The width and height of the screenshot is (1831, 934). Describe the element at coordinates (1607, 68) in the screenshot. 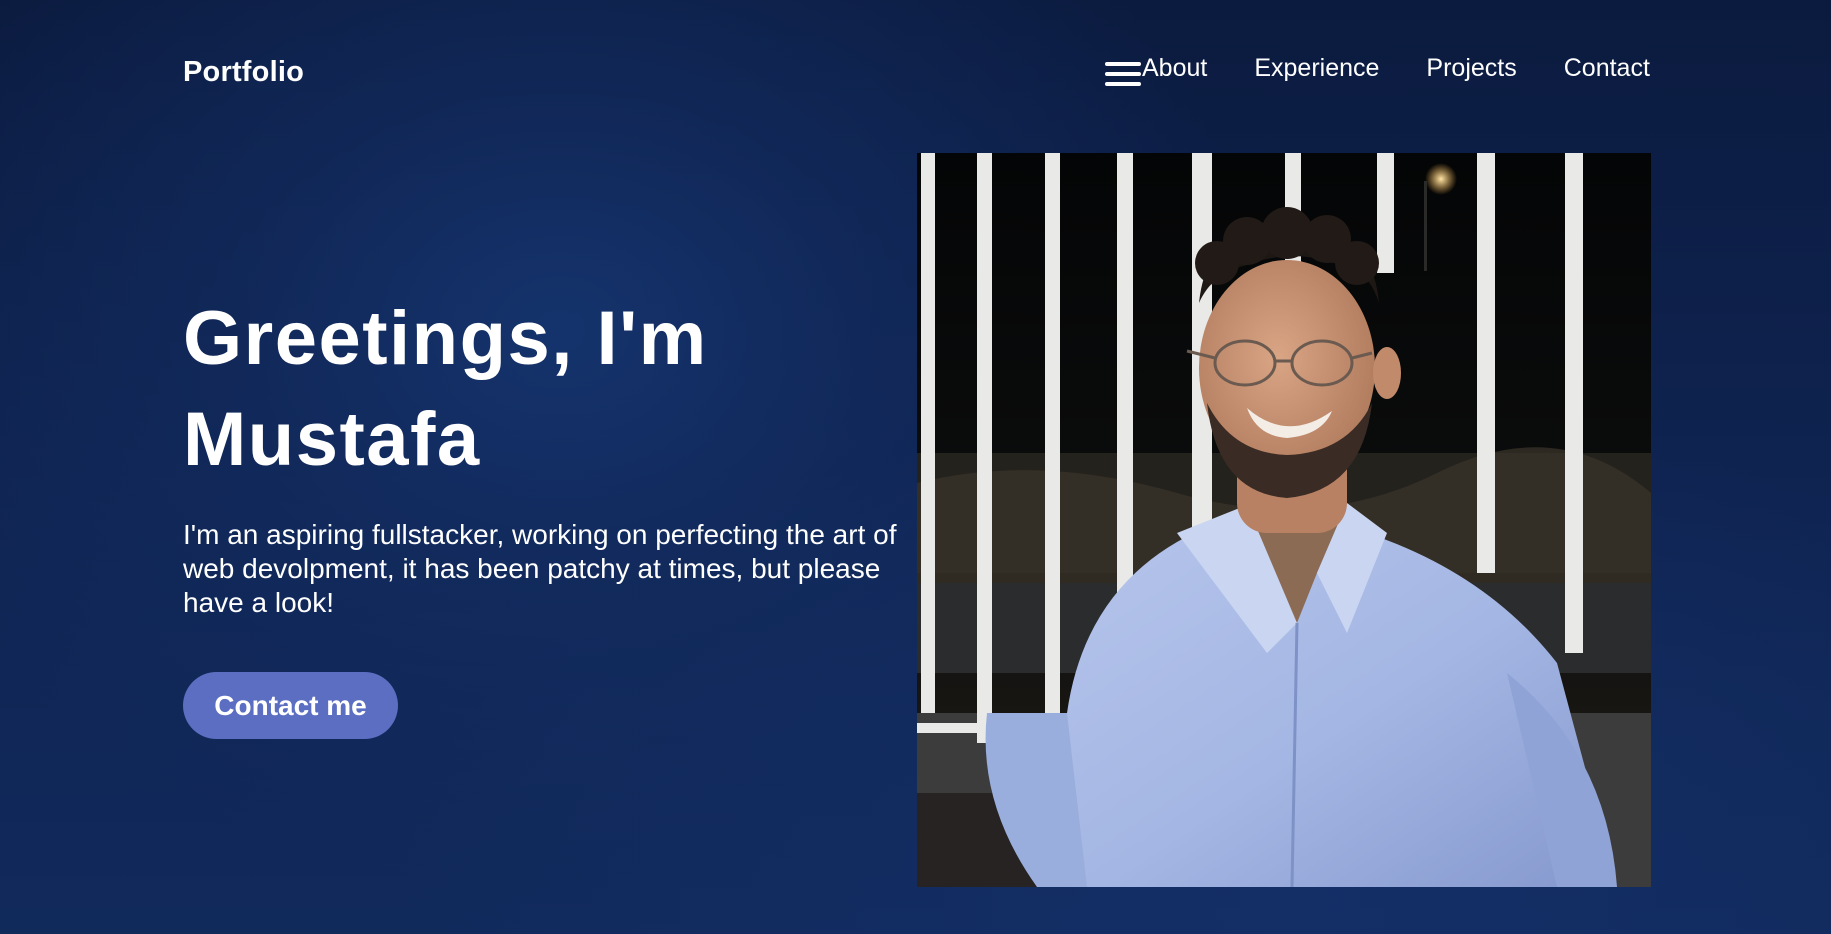

I see `nav-link-contact: Contact` at that location.